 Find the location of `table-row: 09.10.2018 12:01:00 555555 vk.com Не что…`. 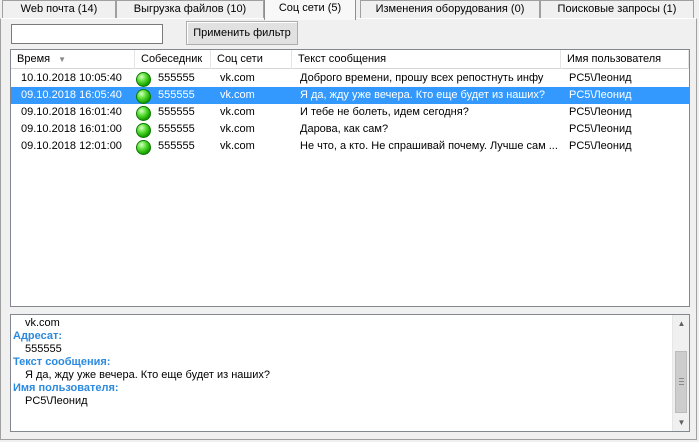

table-row: 09.10.2018 12:01:00 555555 vk.com Не что… is located at coordinates (350, 146).